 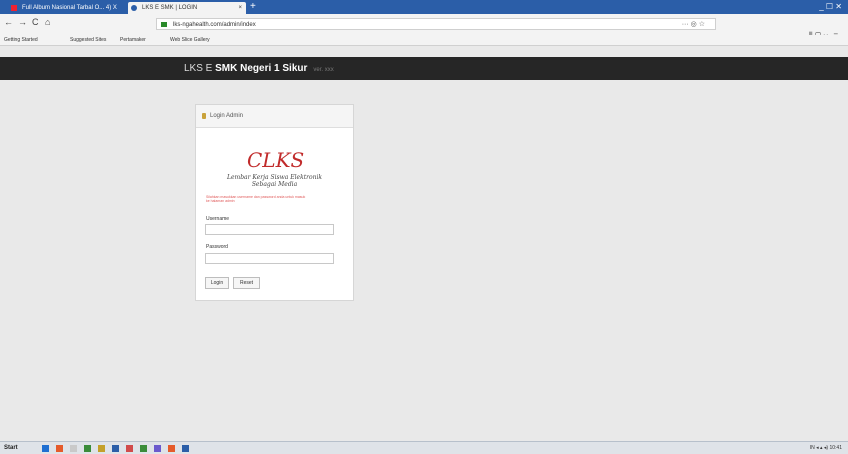 I want to click on app4-icon, so click(x=185, y=448).